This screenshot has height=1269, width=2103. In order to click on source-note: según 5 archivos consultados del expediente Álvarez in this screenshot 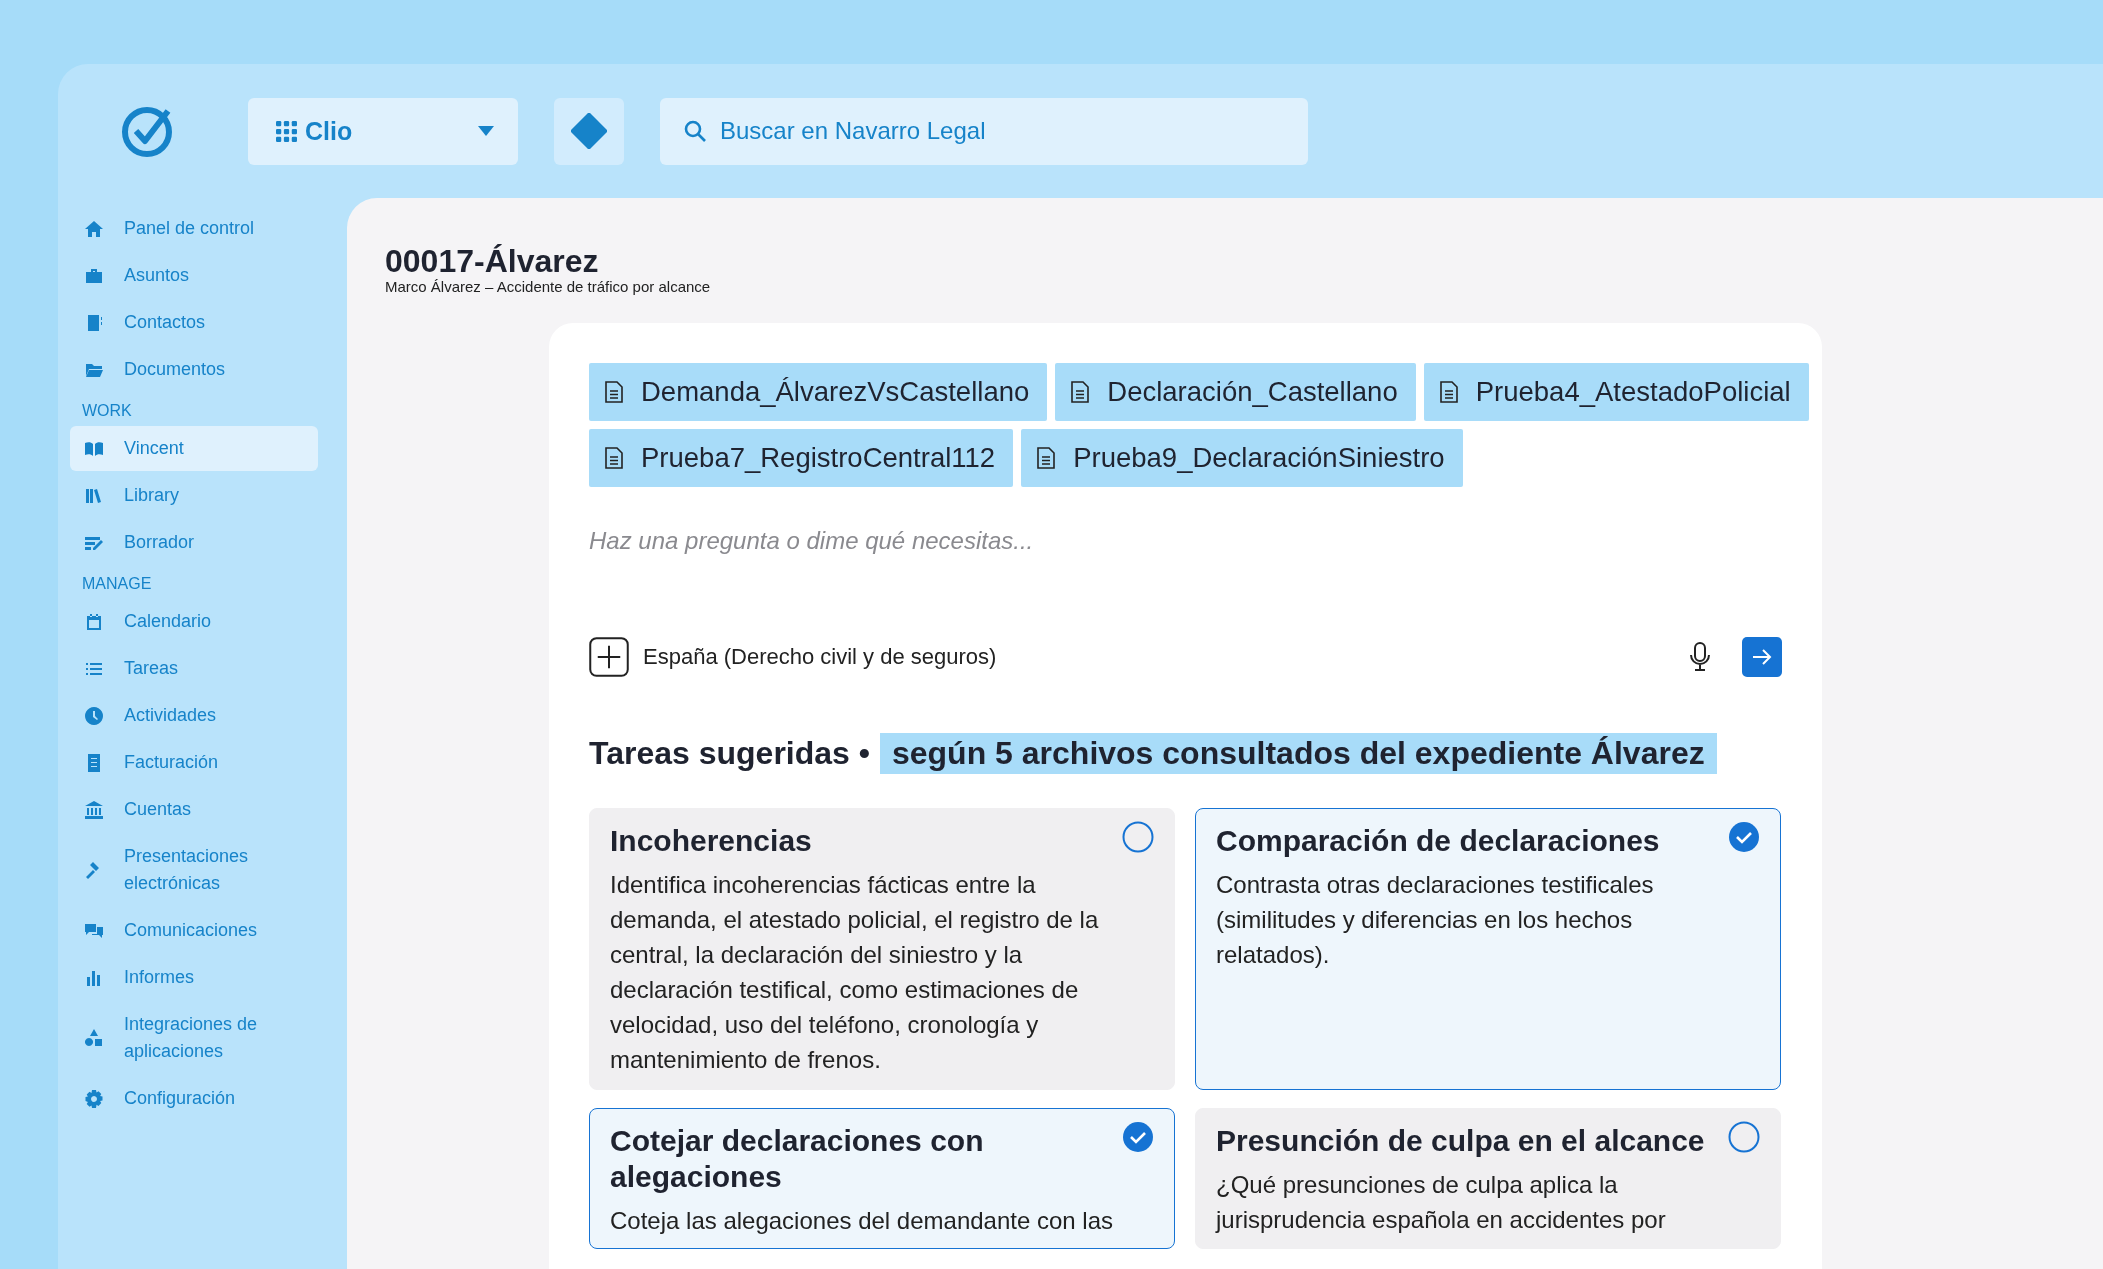, I will do `click(1298, 753)`.